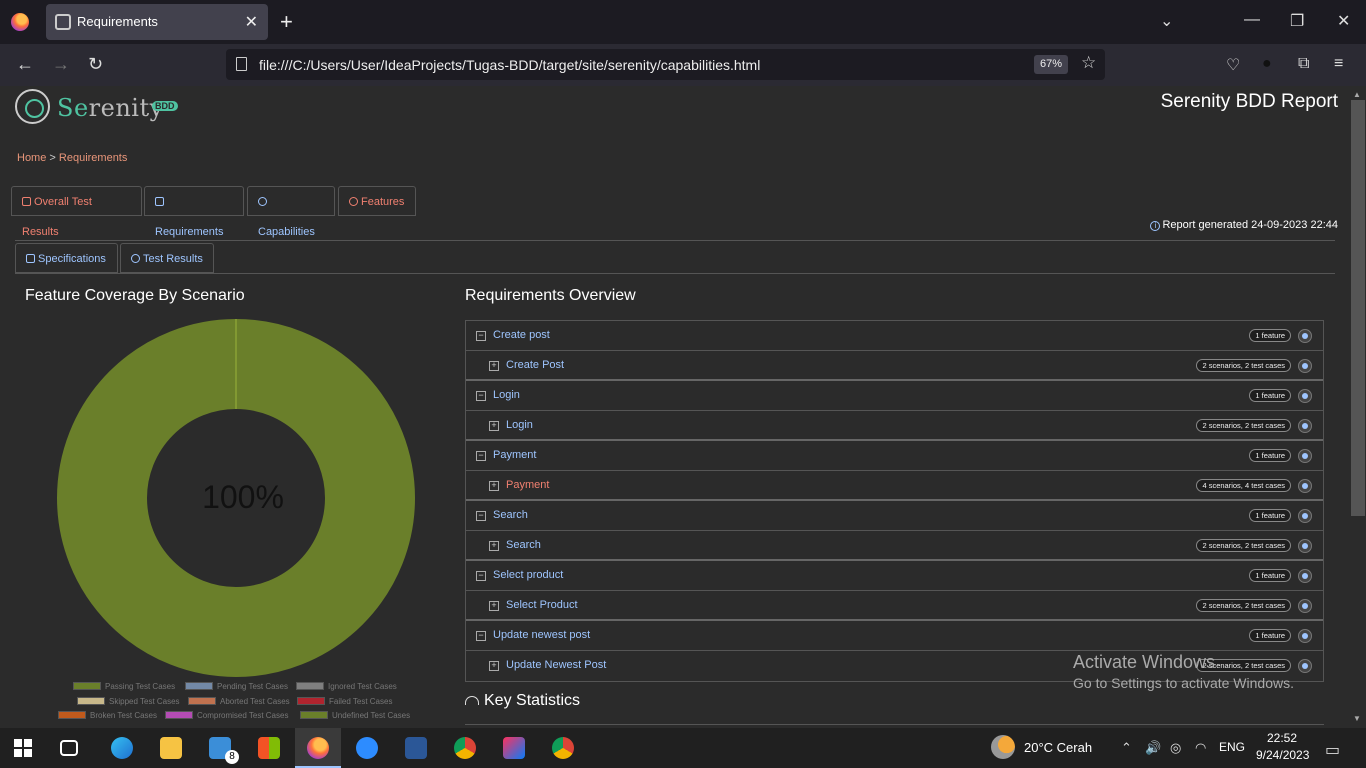  Describe the element at coordinates (542, 605) in the screenshot. I see `requirement-link: Select Product` at that location.